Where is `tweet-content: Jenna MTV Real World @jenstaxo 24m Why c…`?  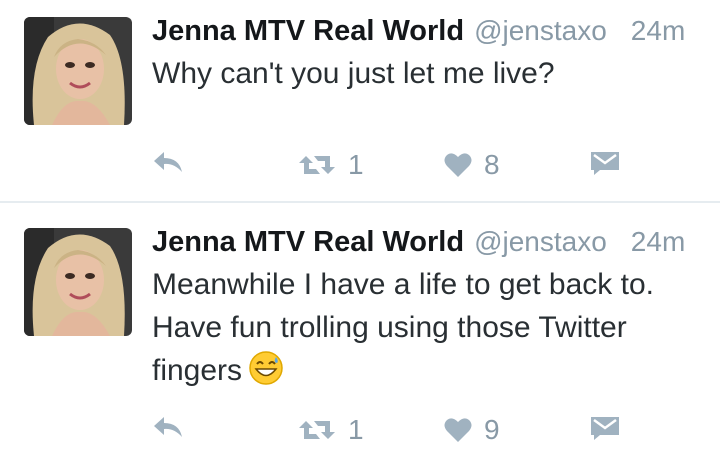 tweet-content: Jenna MTV Real World @jenstaxo 24m Why c… is located at coordinates (430, 53).